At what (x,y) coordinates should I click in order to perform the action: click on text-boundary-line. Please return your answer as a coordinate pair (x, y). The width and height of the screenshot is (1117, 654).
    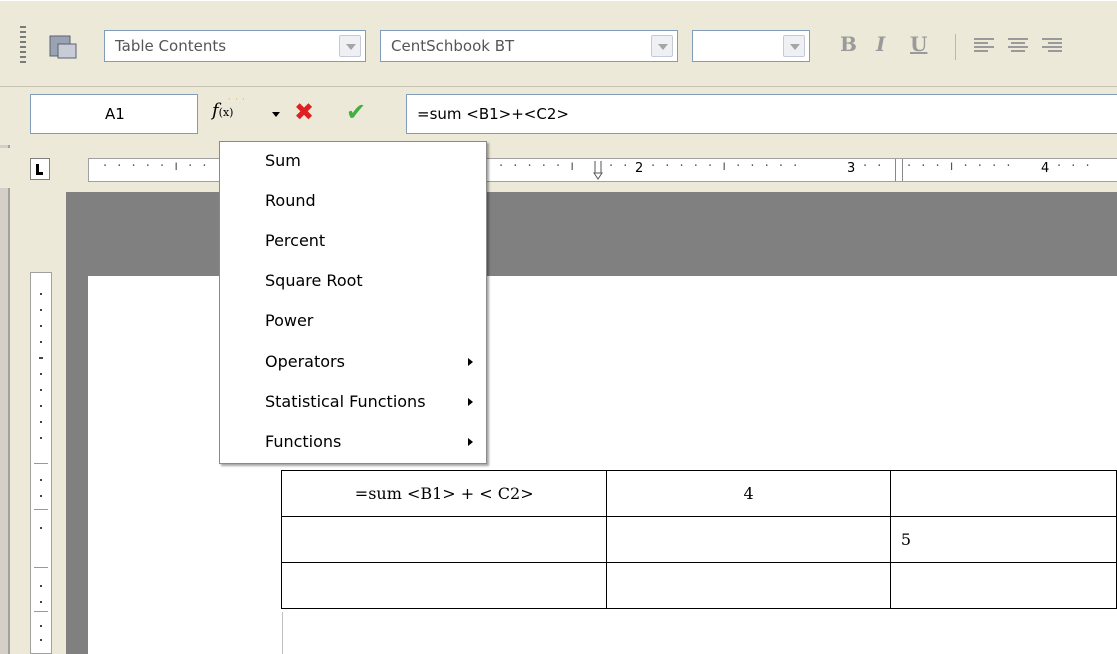
    Looking at the image, I should click on (282, 633).